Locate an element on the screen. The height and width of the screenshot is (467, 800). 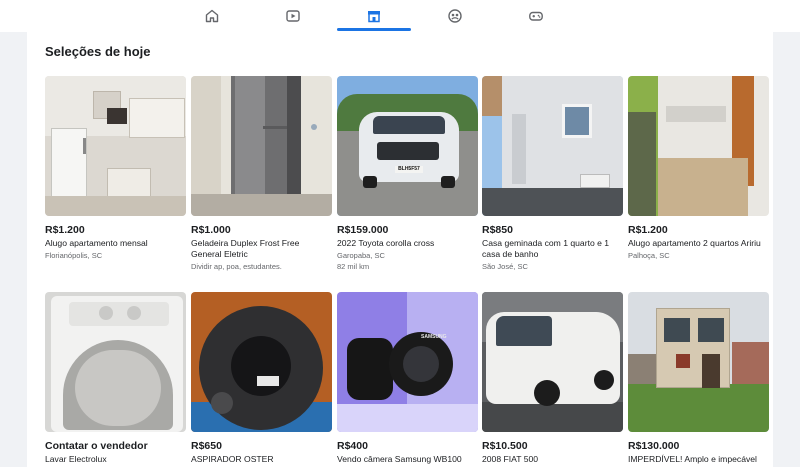
listing-price: R$650 is located at coordinates (206, 446).